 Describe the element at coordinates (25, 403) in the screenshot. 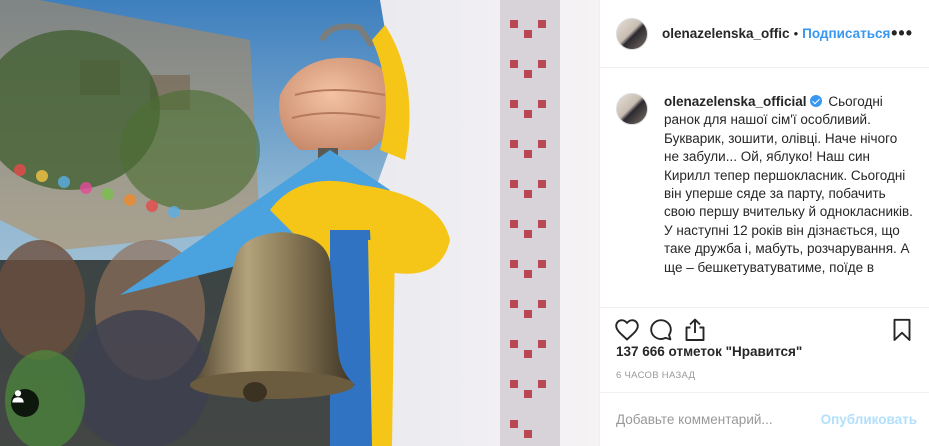

I see `user-tag-button` at that location.